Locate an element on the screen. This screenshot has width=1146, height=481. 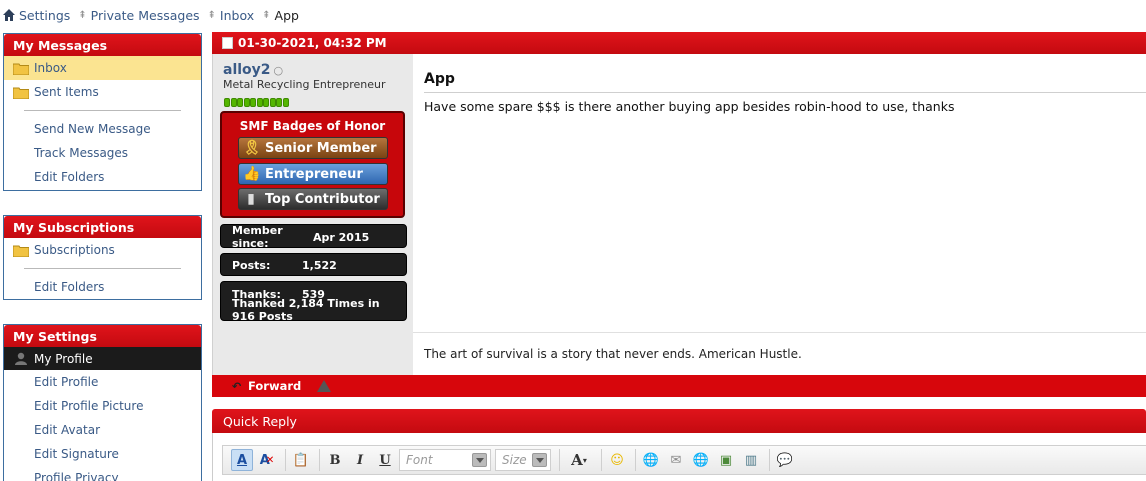
offline-status-icon: ○ is located at coordinates (278, 70).